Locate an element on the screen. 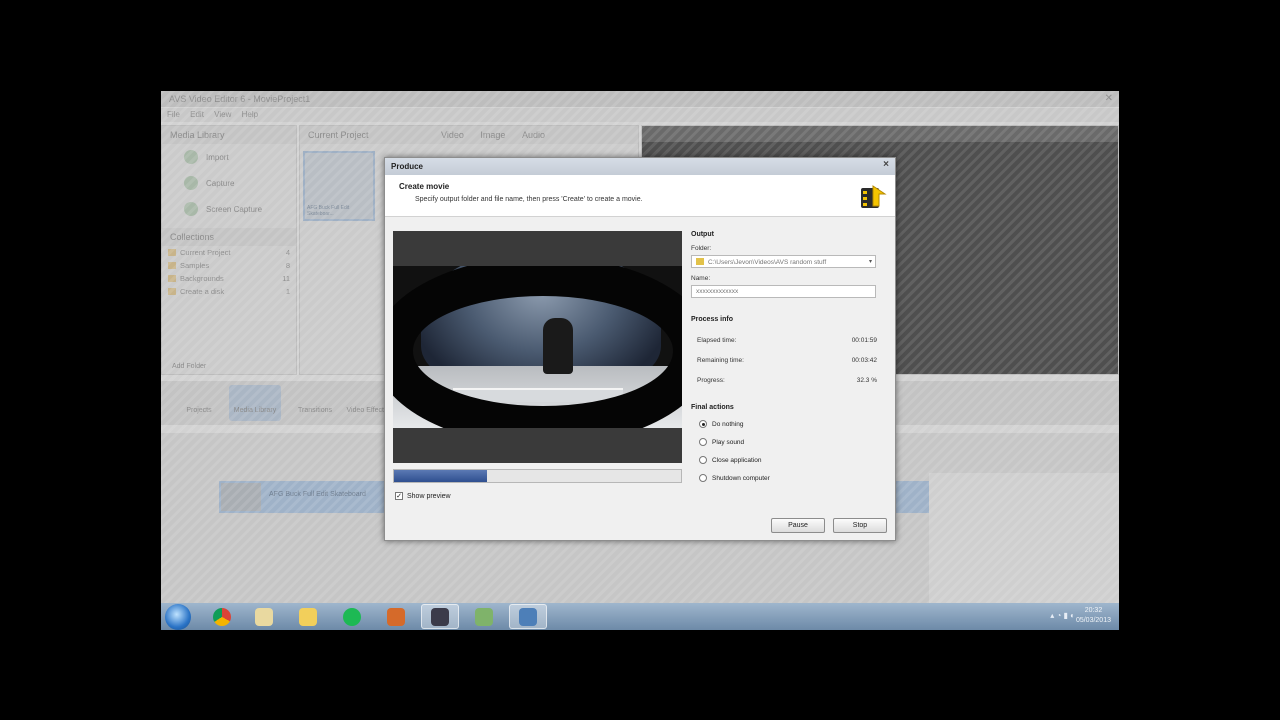 The width and height of the screenshot is (1280, 720). current-project-title: Current Project is located at coordinates (338, 135).